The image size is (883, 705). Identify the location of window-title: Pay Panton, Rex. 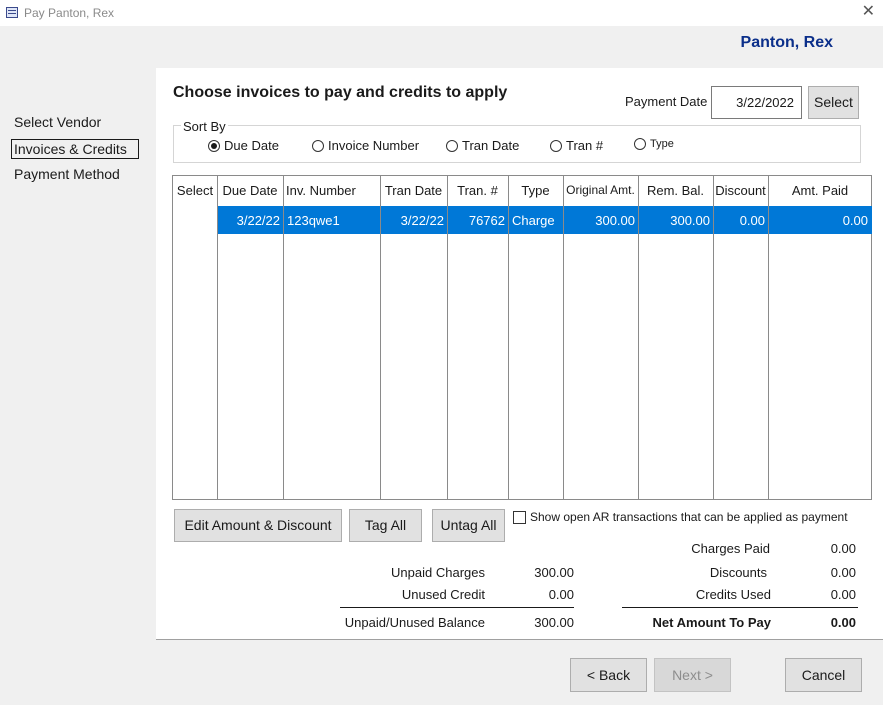
(69, 13).